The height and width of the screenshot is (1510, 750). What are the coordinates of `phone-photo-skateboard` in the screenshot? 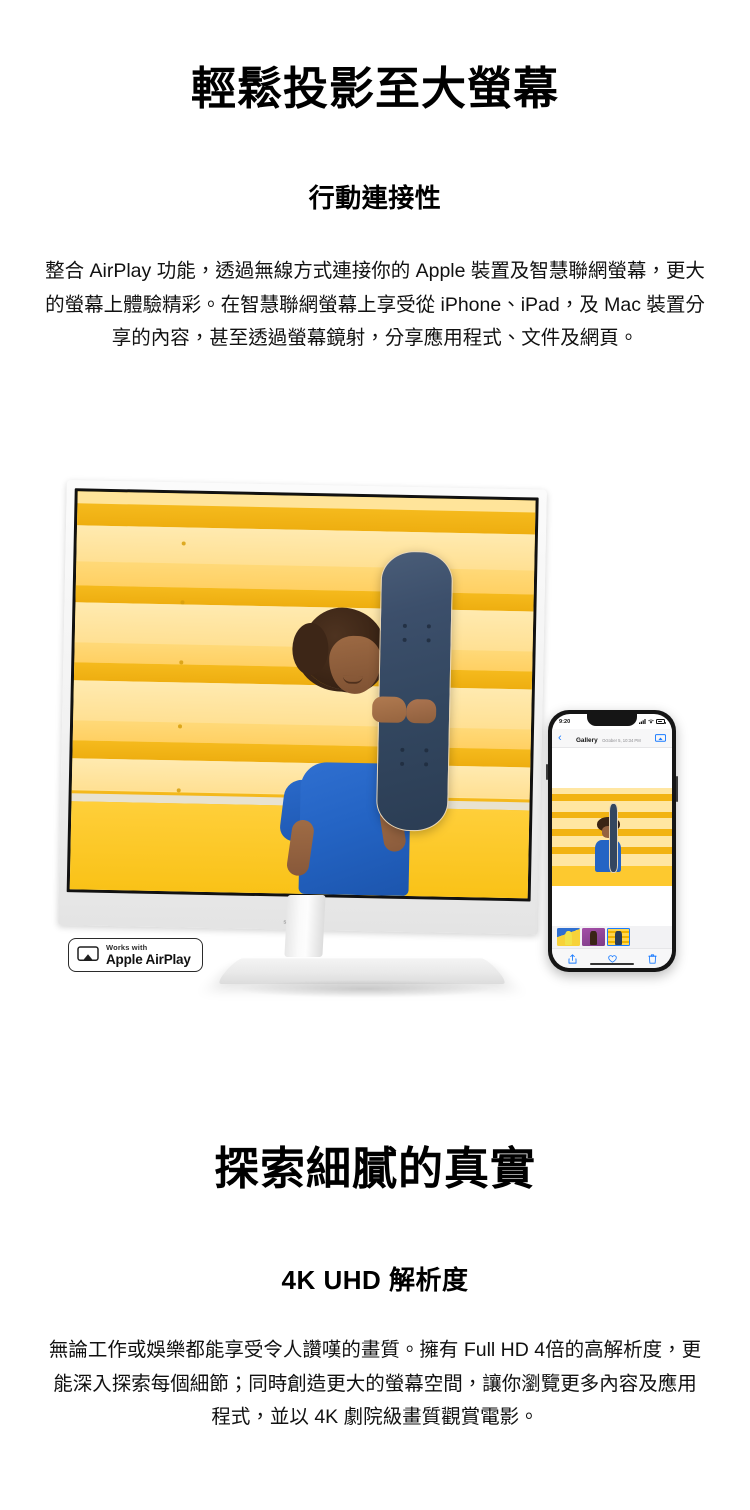 It's located at (614, 838).